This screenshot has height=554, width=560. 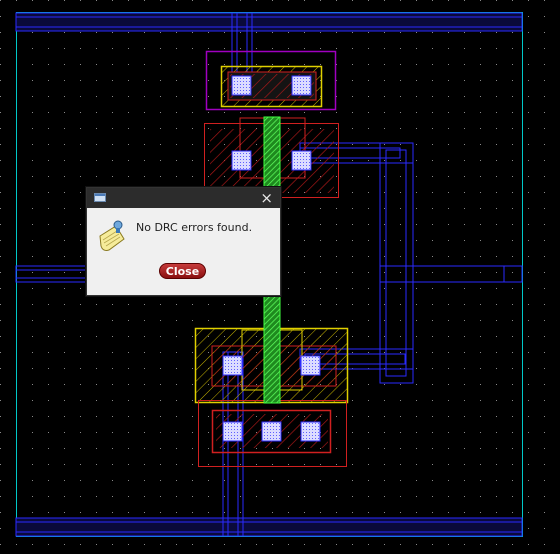 What do you see at coordinates (266, 198) in the screenshot?
I see `close-icon: ×` at bounding box center [266, 198].